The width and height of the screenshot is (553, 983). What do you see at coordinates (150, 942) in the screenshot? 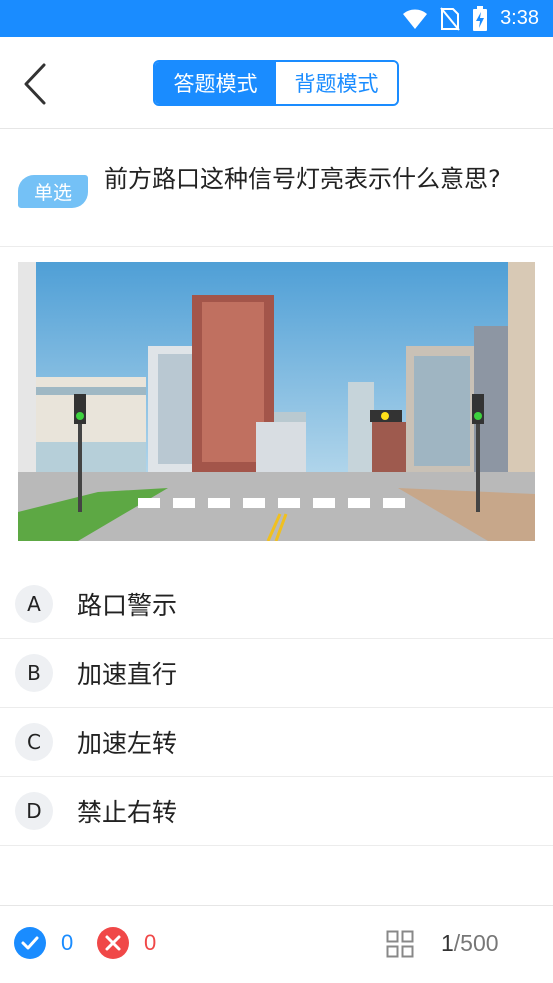
I see `wrong-count: 0` at bounding box center [150, 942].